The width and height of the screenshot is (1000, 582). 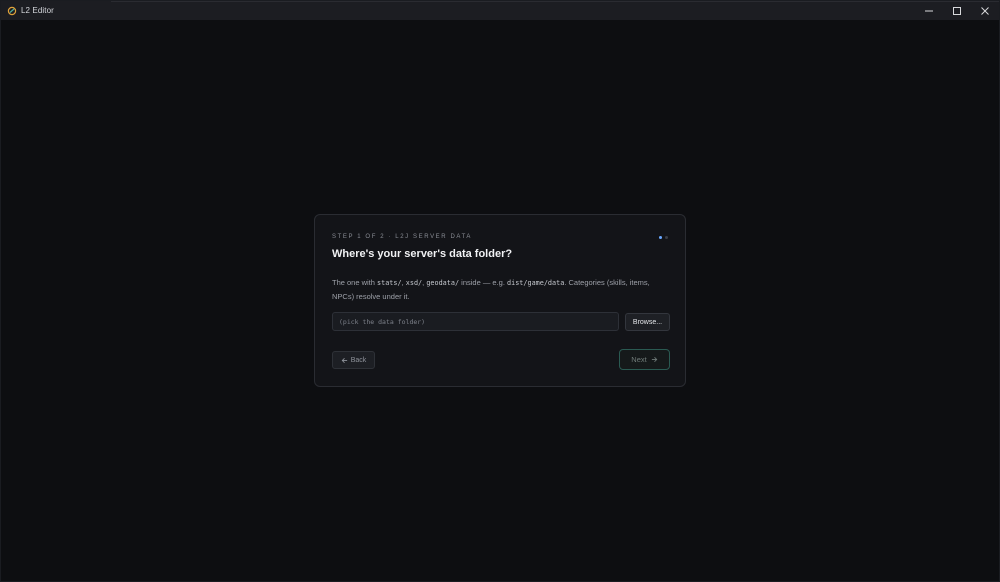 I want to click on close-button, so click(x=985, y=10).